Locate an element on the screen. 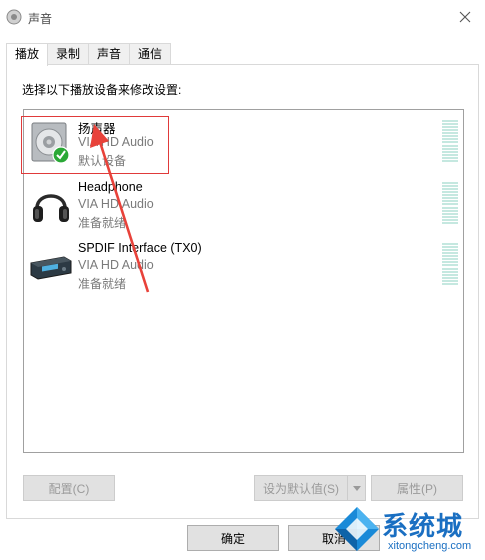  instruction-label: 选择以下播放设备来修改设置: is located at coordinates (102, 90).